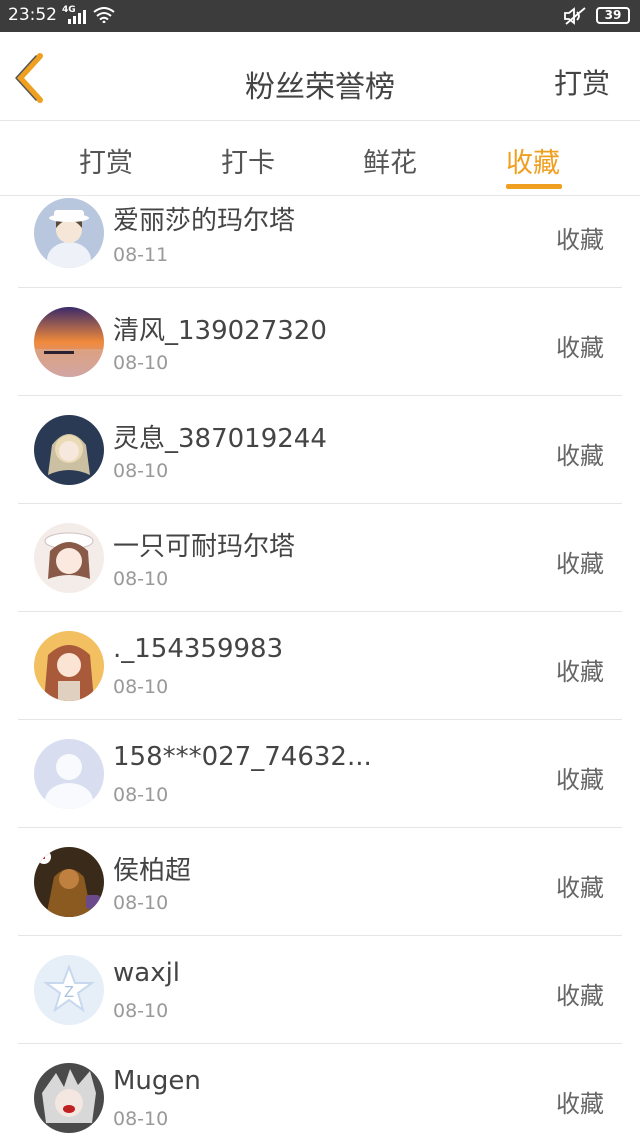  Describe the element at coordinates (320, 774) in the screenshot. I see `list-item: 158***027_74632... 08-10 收藏` at that location.